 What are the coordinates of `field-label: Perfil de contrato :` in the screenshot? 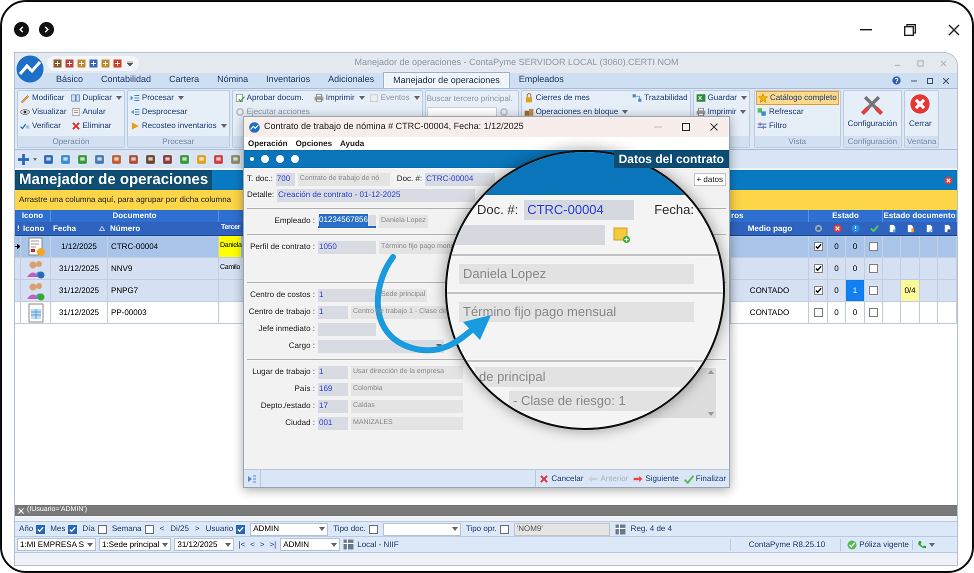 It's located at (282, 247).